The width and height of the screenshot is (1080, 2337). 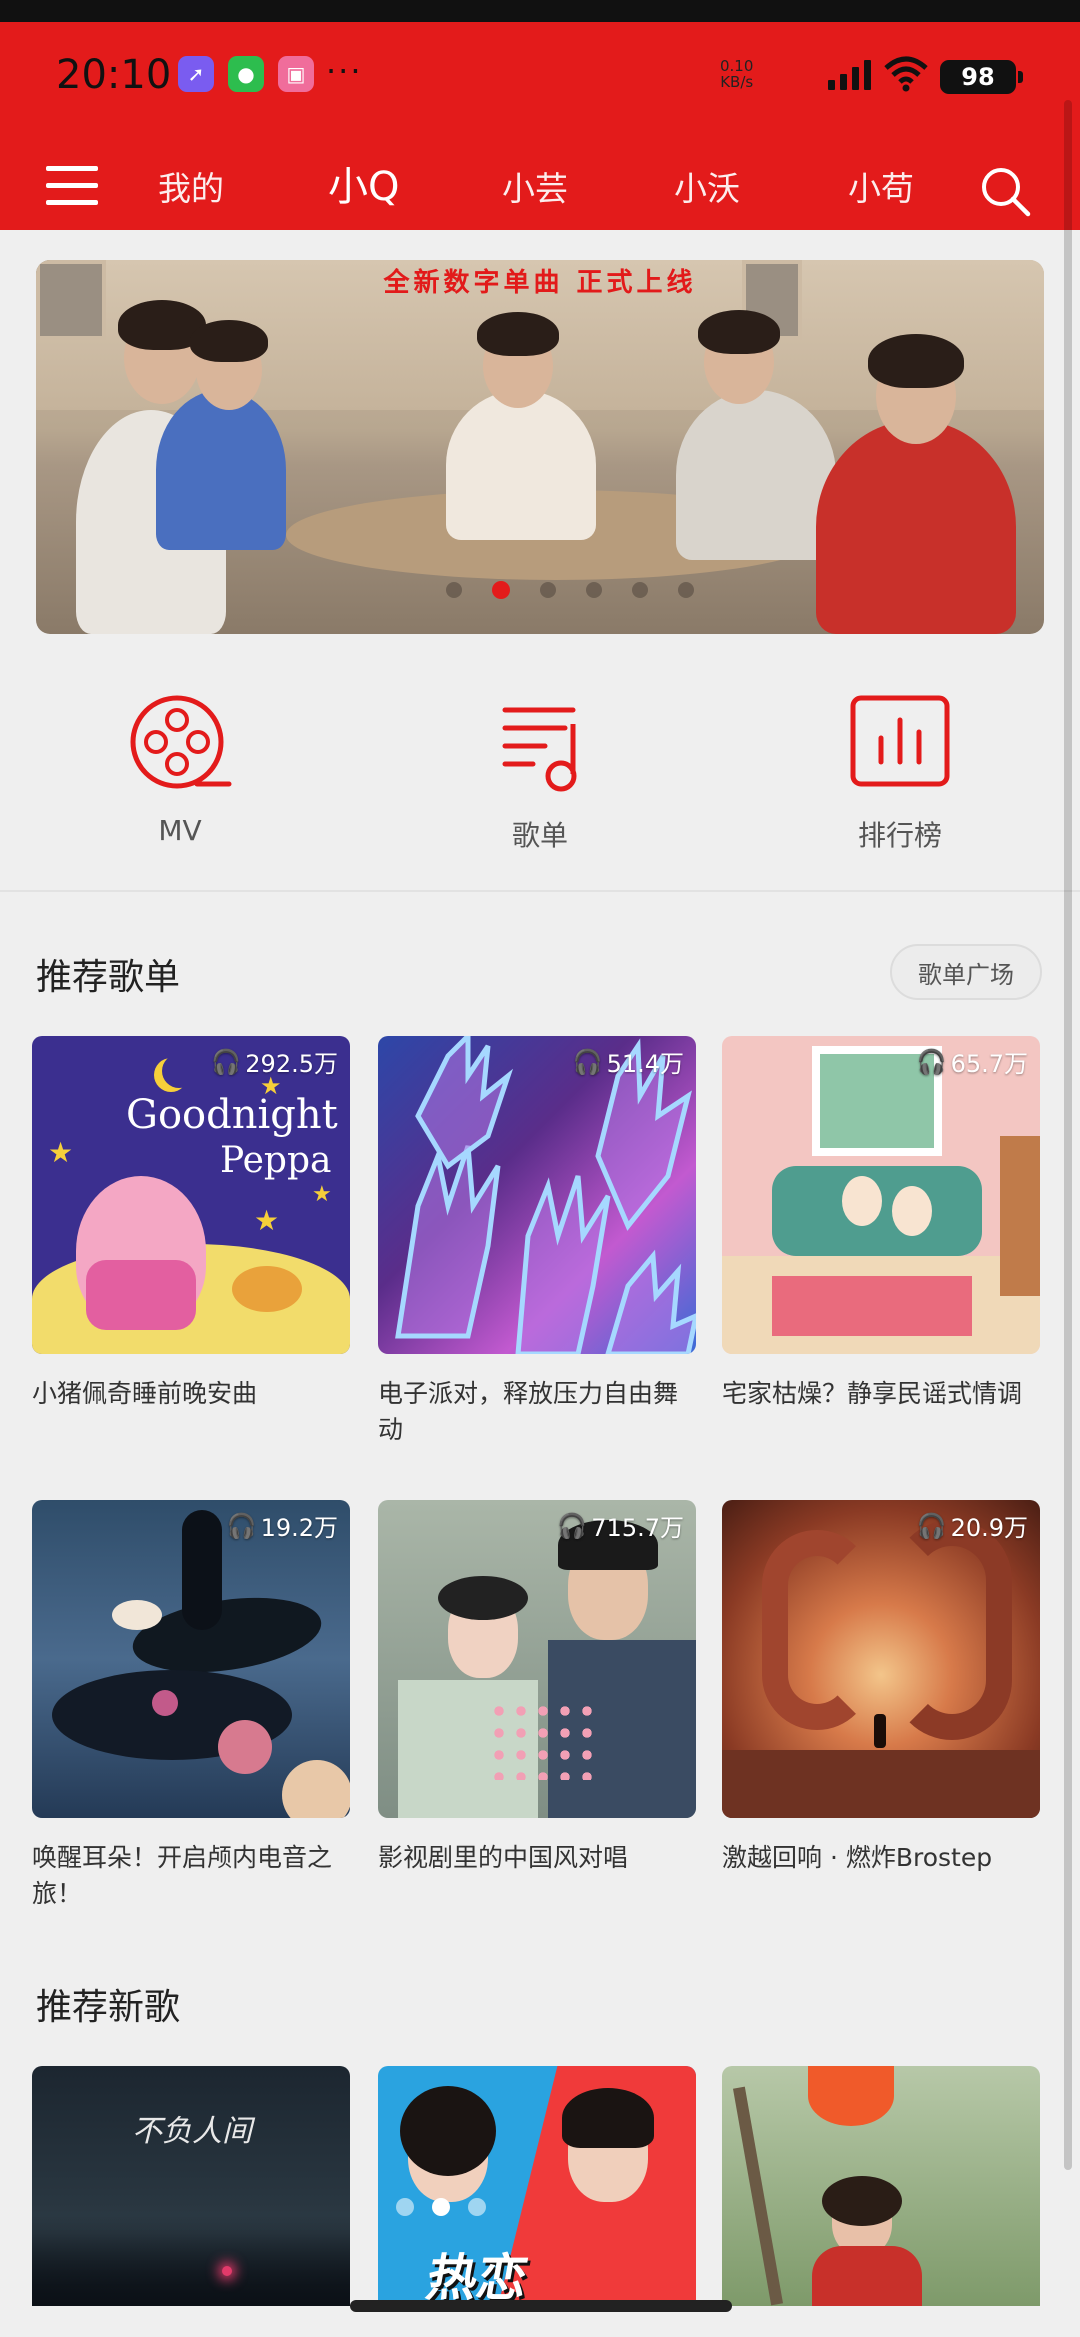 What do you see at coordinates (1020, 1216) in the screenshot?
I see `cover-shelf` at bounding box center [1020, 1216].